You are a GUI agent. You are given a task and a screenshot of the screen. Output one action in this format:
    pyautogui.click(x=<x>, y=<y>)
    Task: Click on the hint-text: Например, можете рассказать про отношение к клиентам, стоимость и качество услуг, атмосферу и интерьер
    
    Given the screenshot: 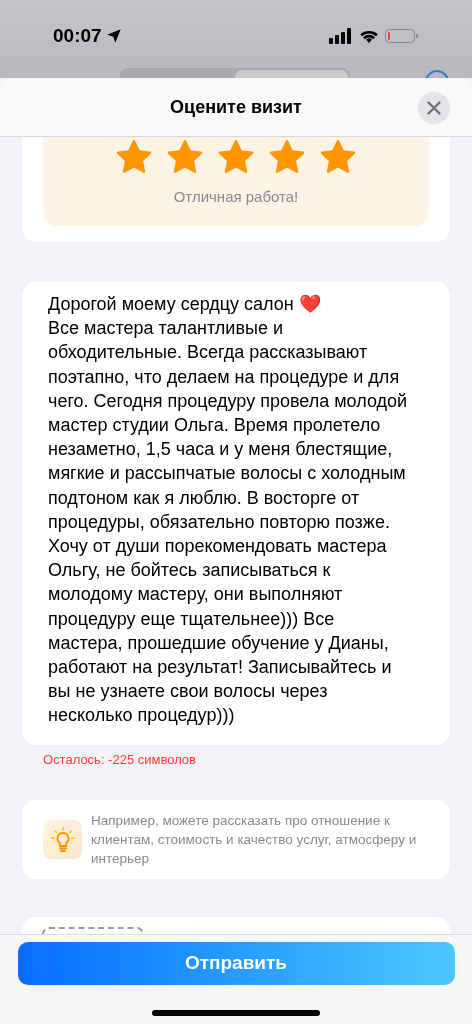 What is the action you would take?
    pyautogui.click(x=254, y=840)
    